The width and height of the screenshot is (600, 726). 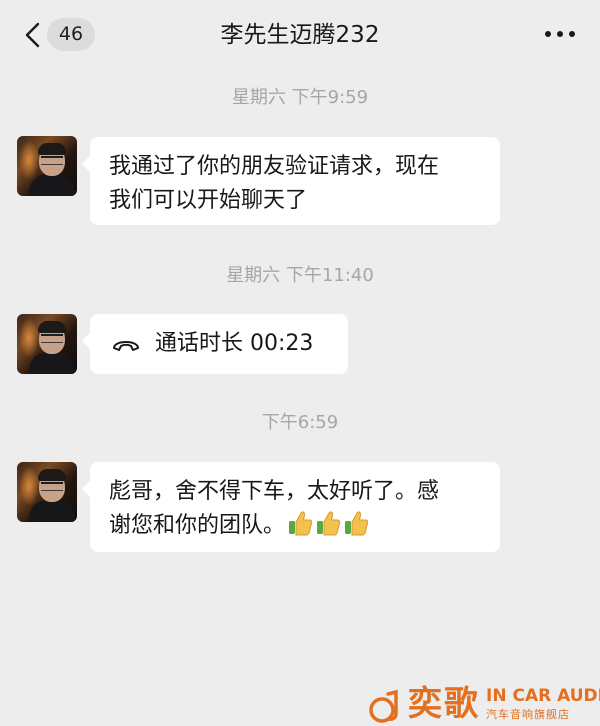 What do you see at coordinates (71, 34) in the screenshot?
I see `unread-count-badge: 46` at bounding box center [71, 34].